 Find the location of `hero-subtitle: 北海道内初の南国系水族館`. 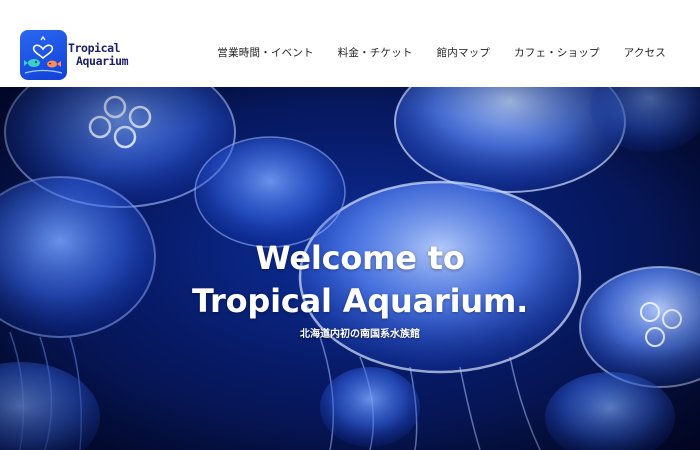

hero-subtitle: 北海道内初の南国系水族館 is located at coordinates (360, 334).